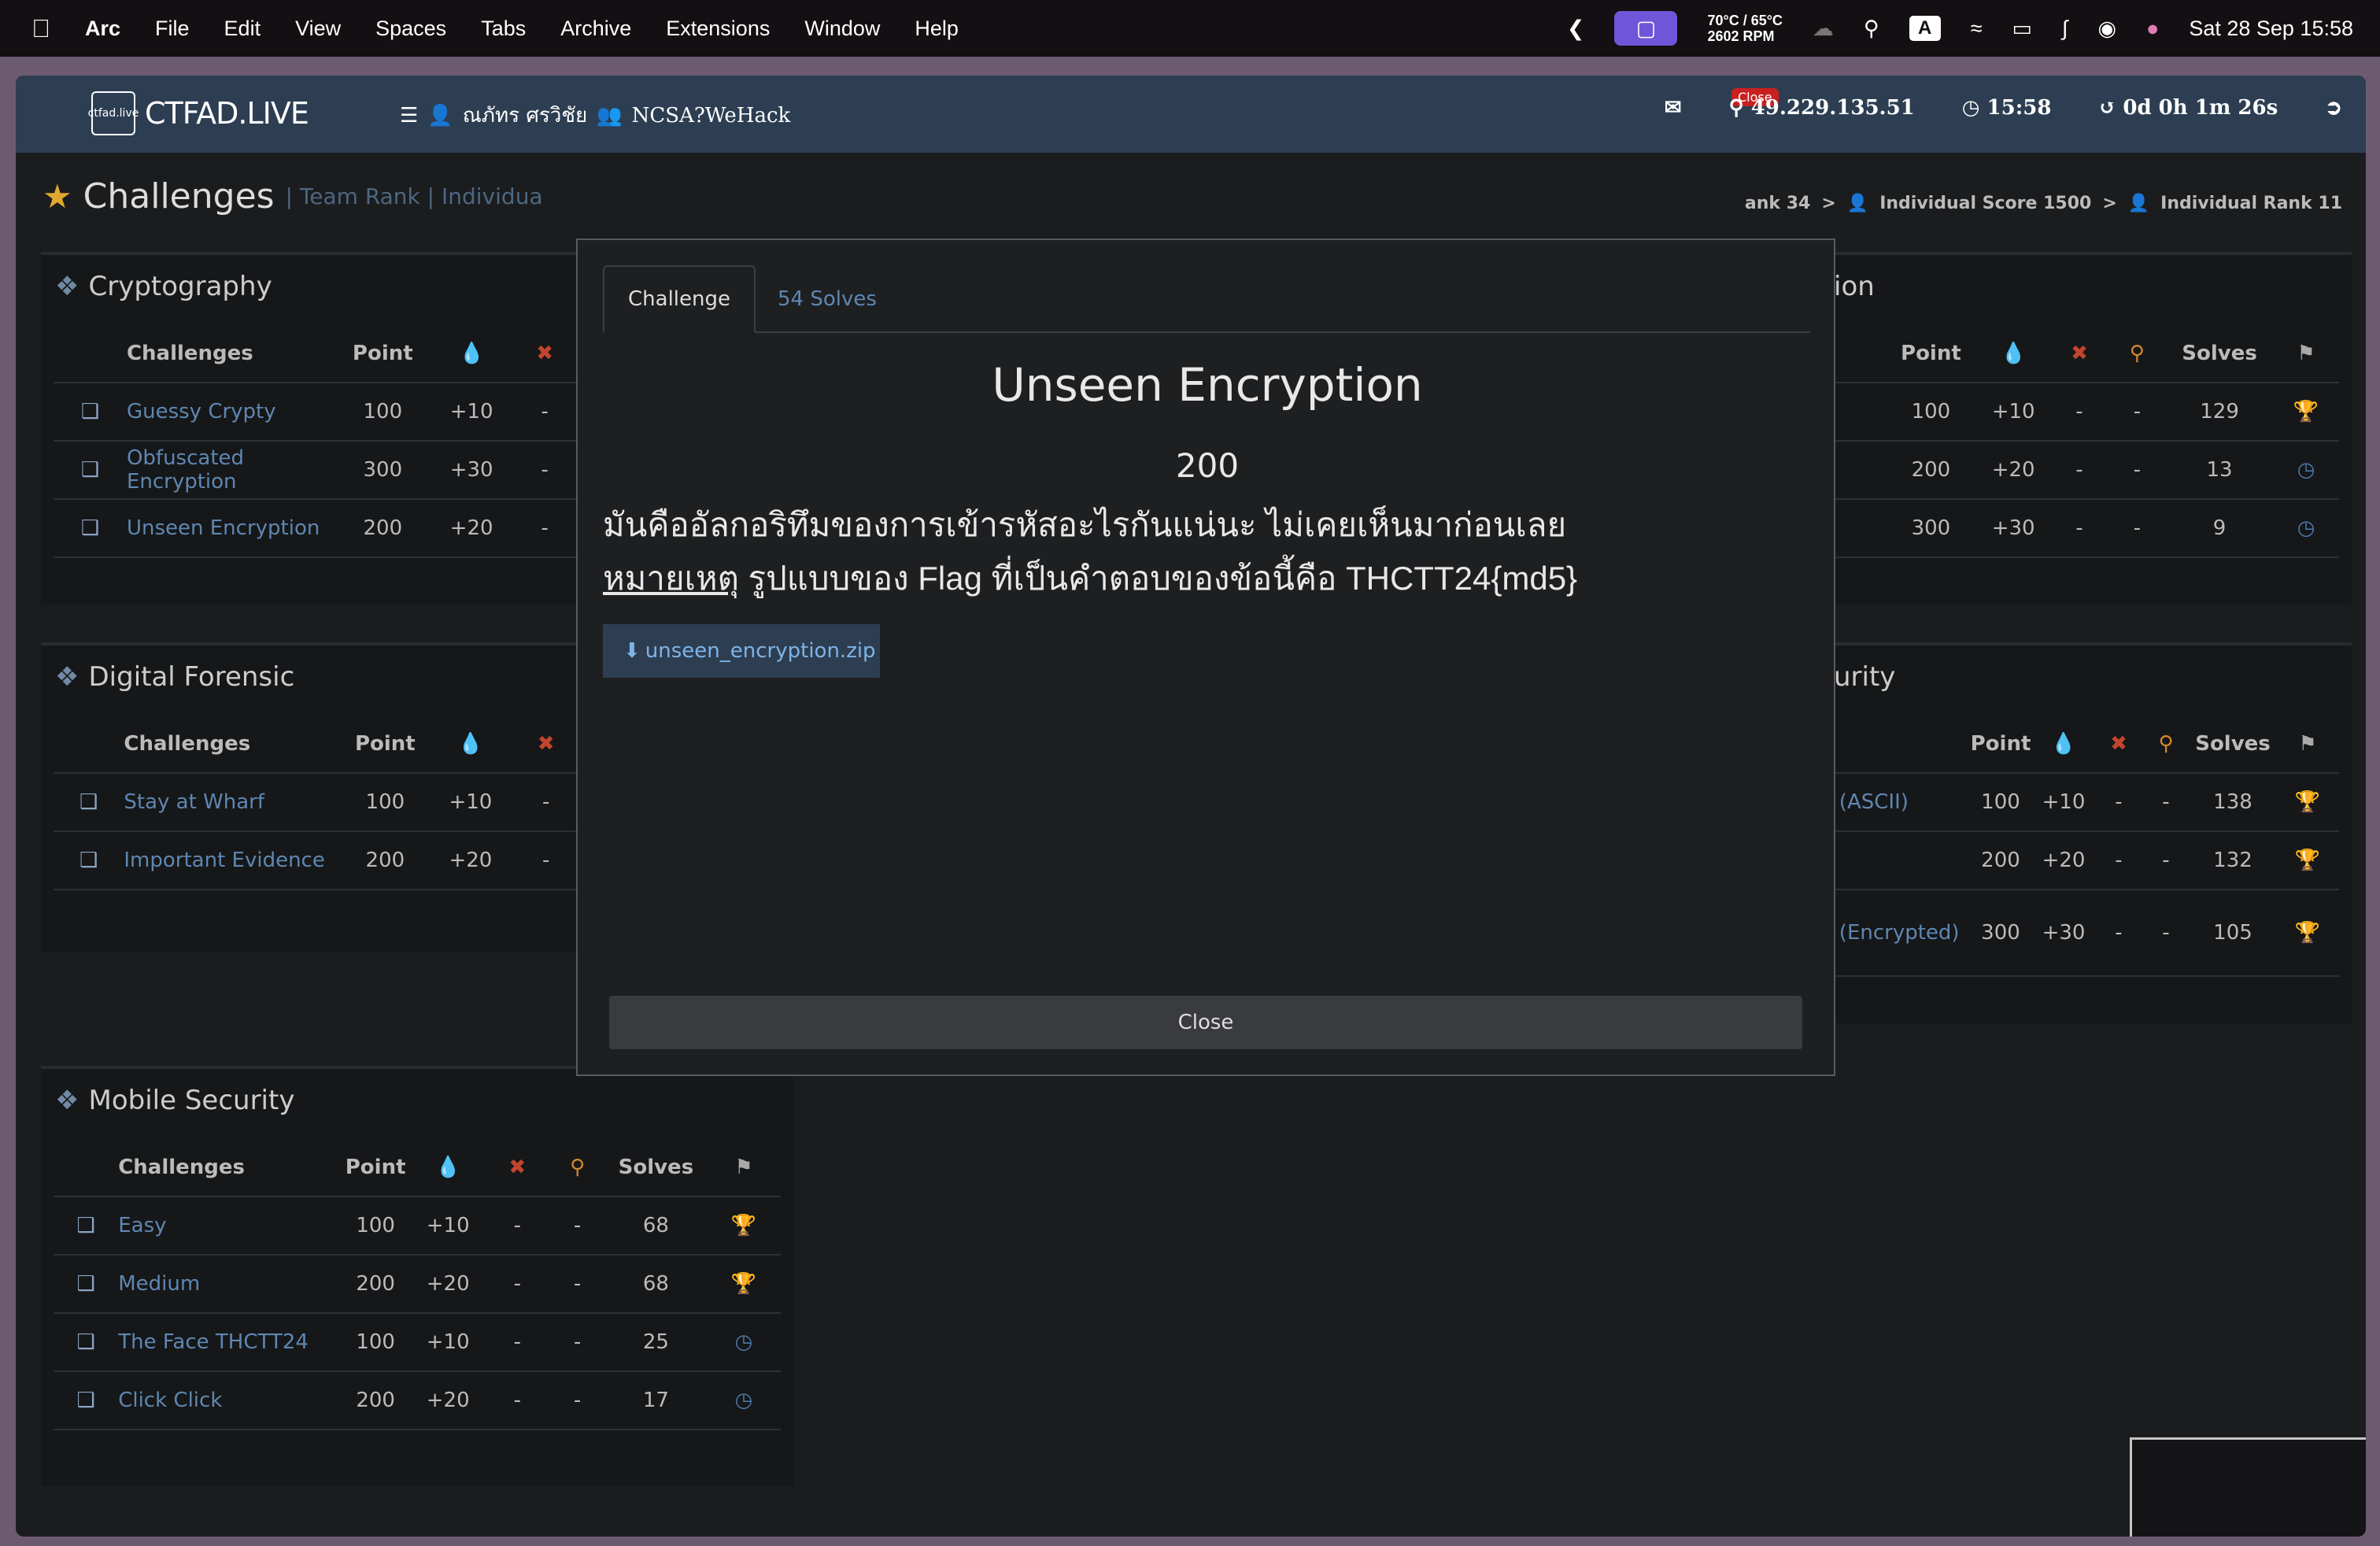  I want to click on fan-rpm-line: 2602 RPM, so click(1741, 36).